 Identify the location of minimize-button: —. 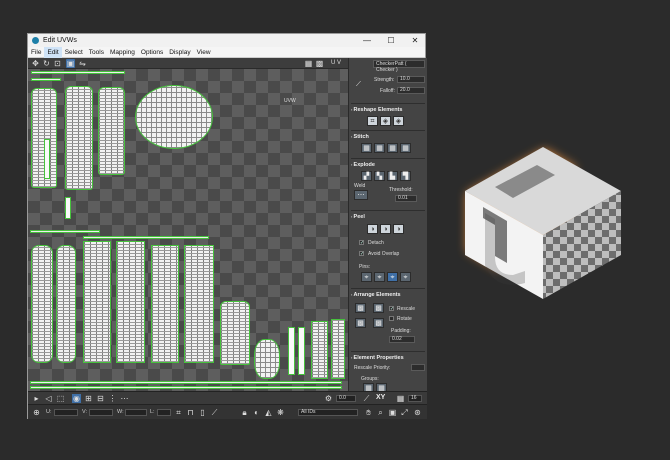
(367, 40).